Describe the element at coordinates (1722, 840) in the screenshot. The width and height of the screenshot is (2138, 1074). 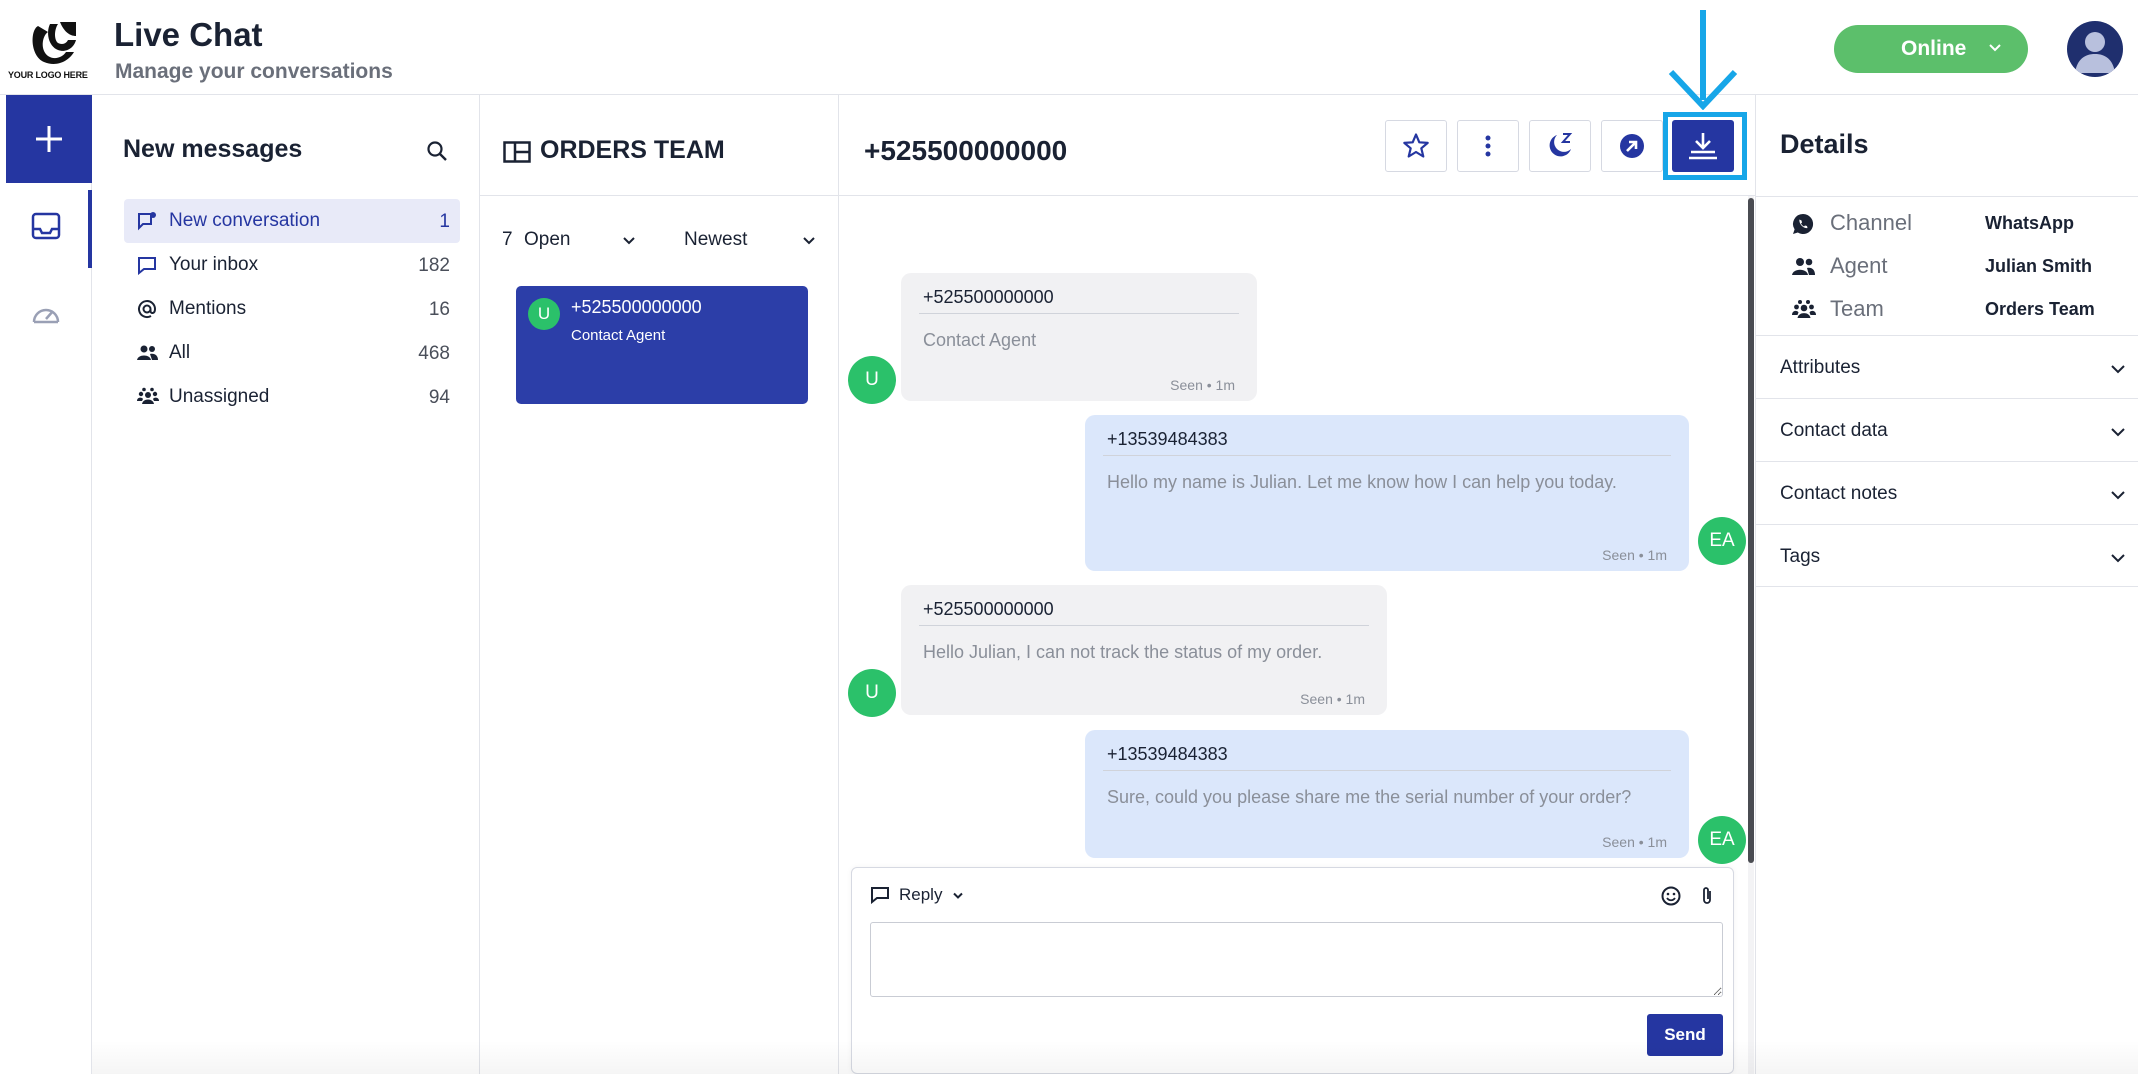
I see `avatar: EA` at that location.